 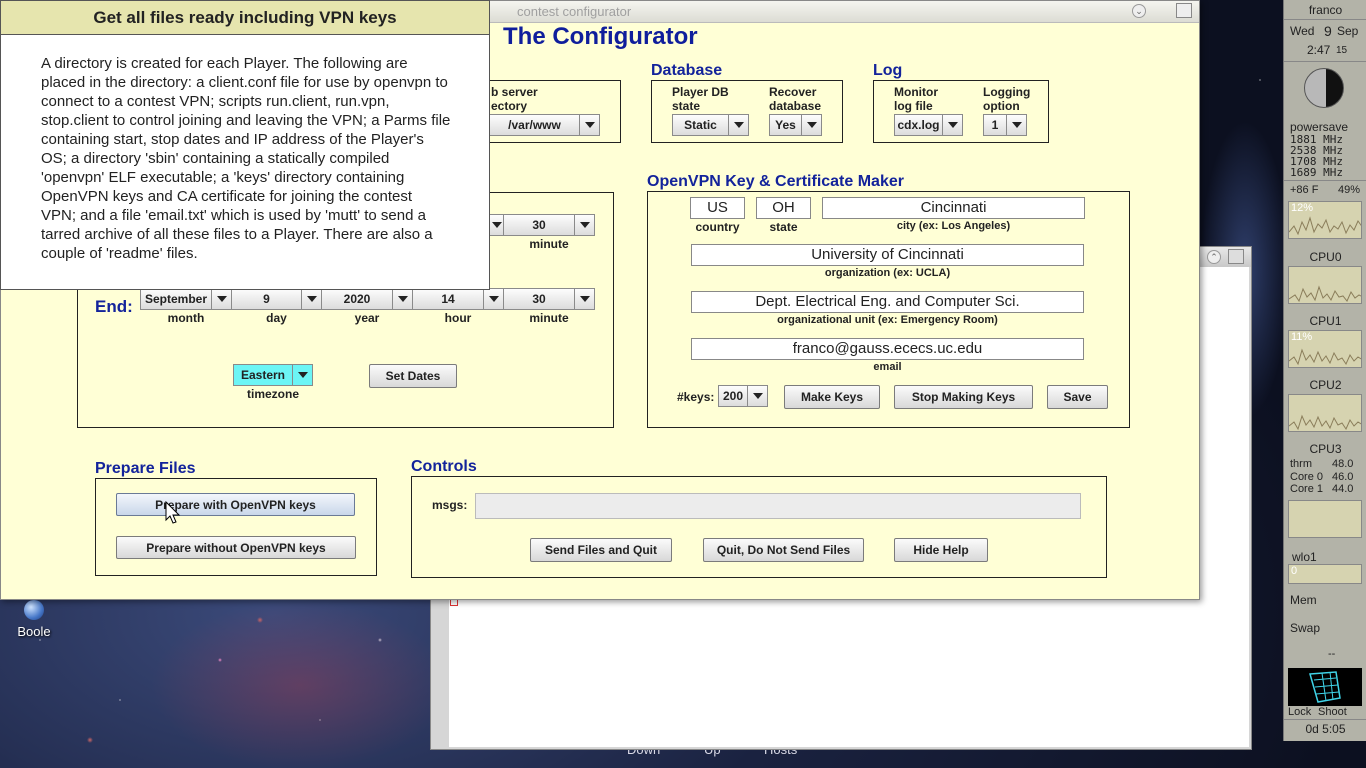 I want to click on org-unit-label: organizational unit (ex: Emergency Room), so click(x=887, y=320).